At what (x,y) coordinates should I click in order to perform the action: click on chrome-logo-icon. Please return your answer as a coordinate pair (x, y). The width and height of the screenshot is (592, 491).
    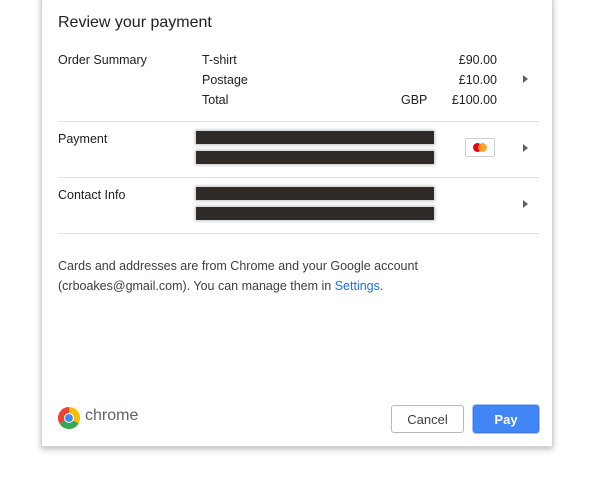
    Looking at the image, I should click on (69, 418).